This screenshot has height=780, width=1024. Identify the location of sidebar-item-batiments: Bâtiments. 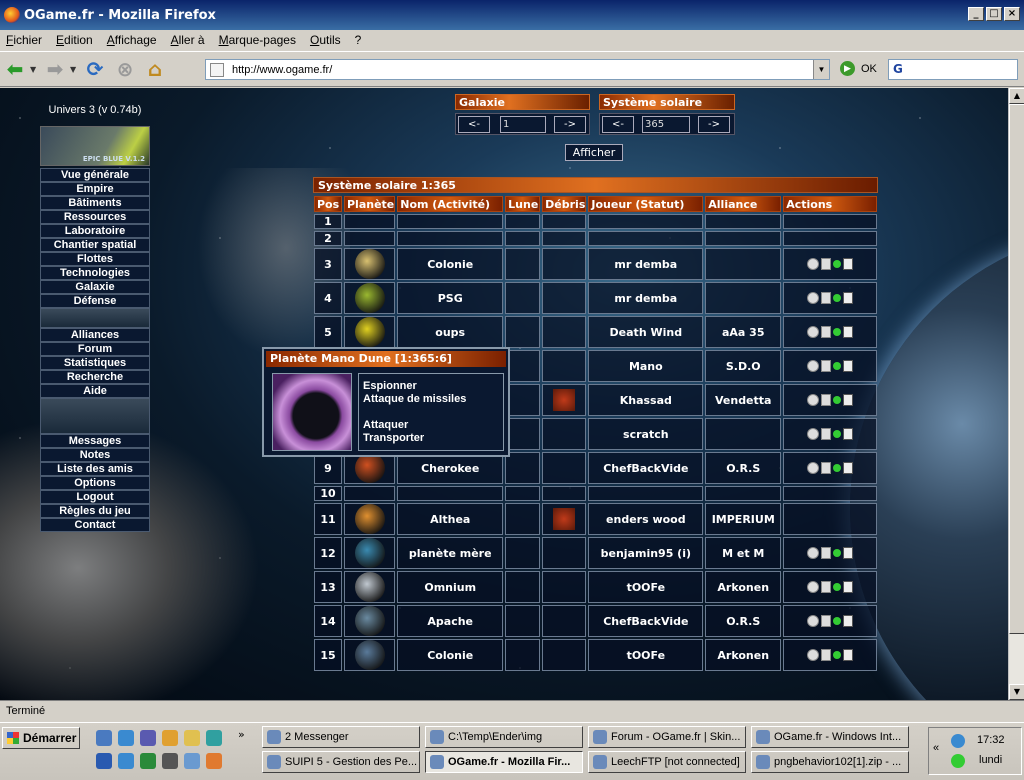
(95, 203).